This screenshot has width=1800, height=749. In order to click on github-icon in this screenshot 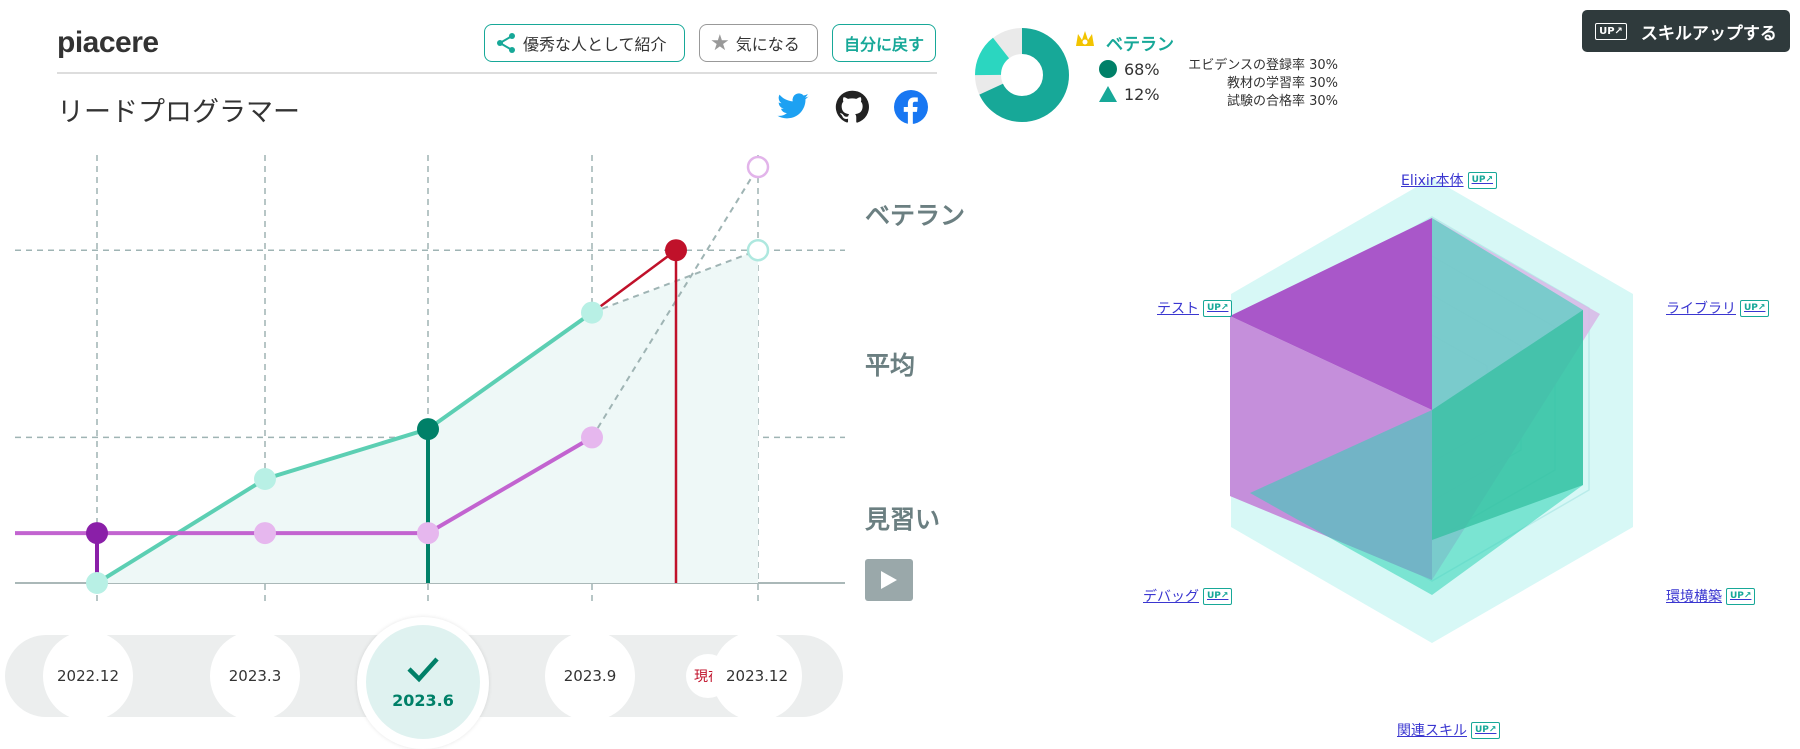, I will do `click(852, 109)`.